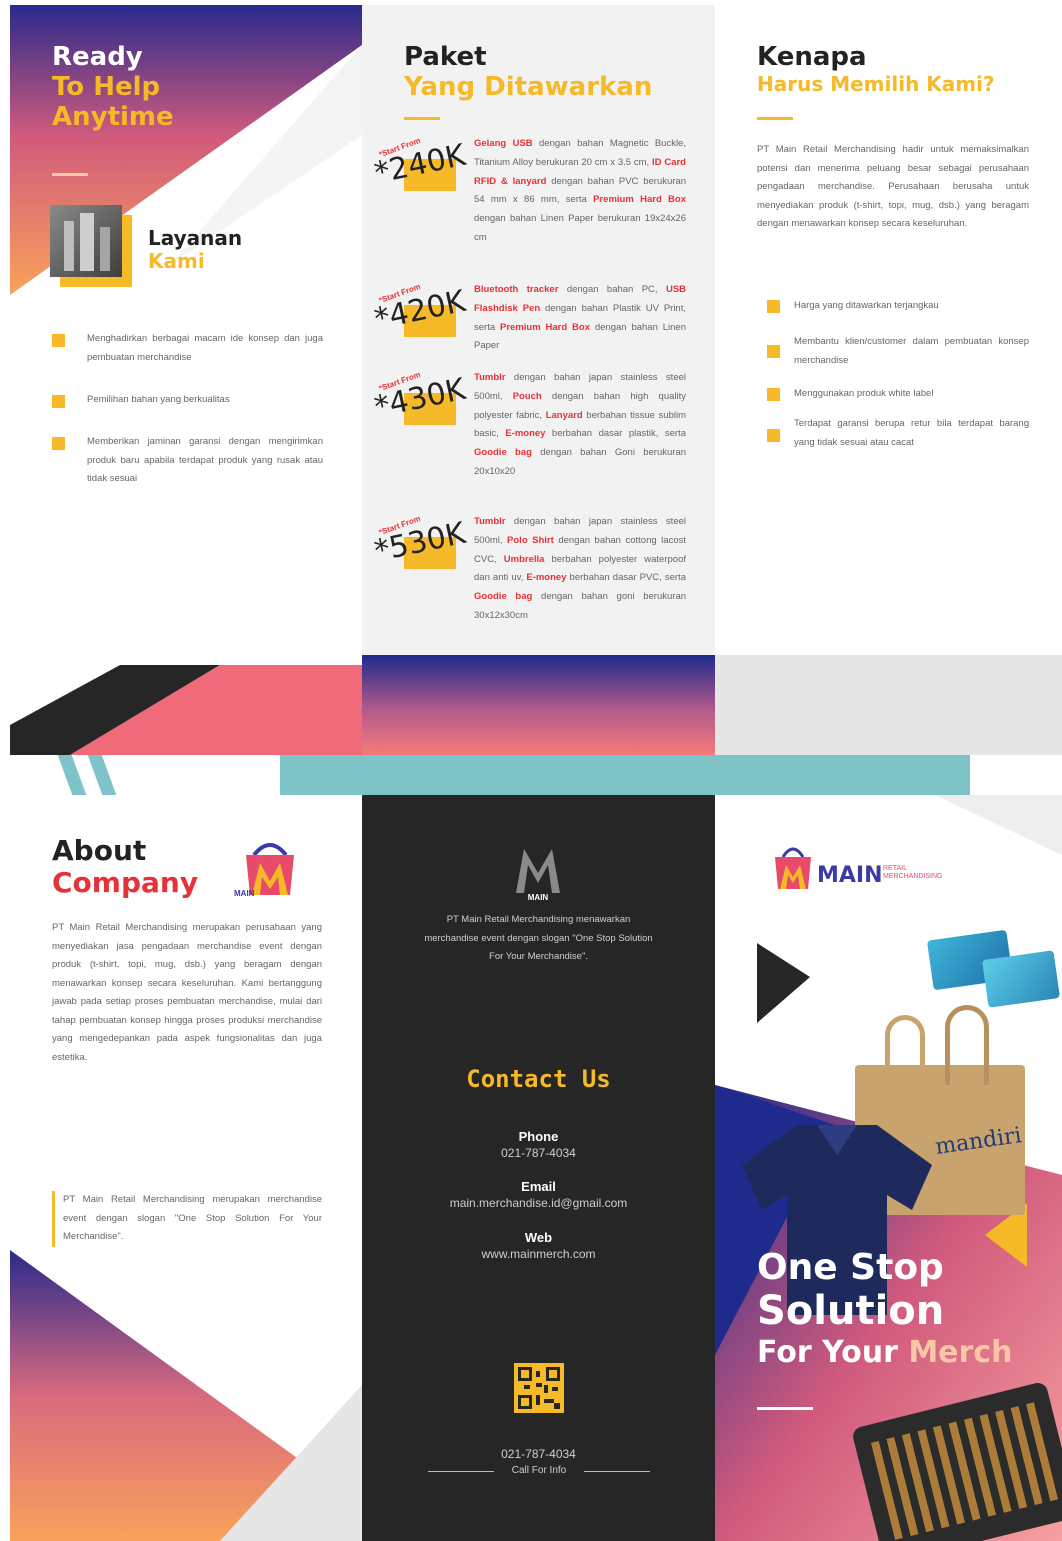 This screenshot has width=1062, height=1541. Describe the element at coordinates (812, 57) in the screenshot. I see `why-title: Kenapa` at that location.